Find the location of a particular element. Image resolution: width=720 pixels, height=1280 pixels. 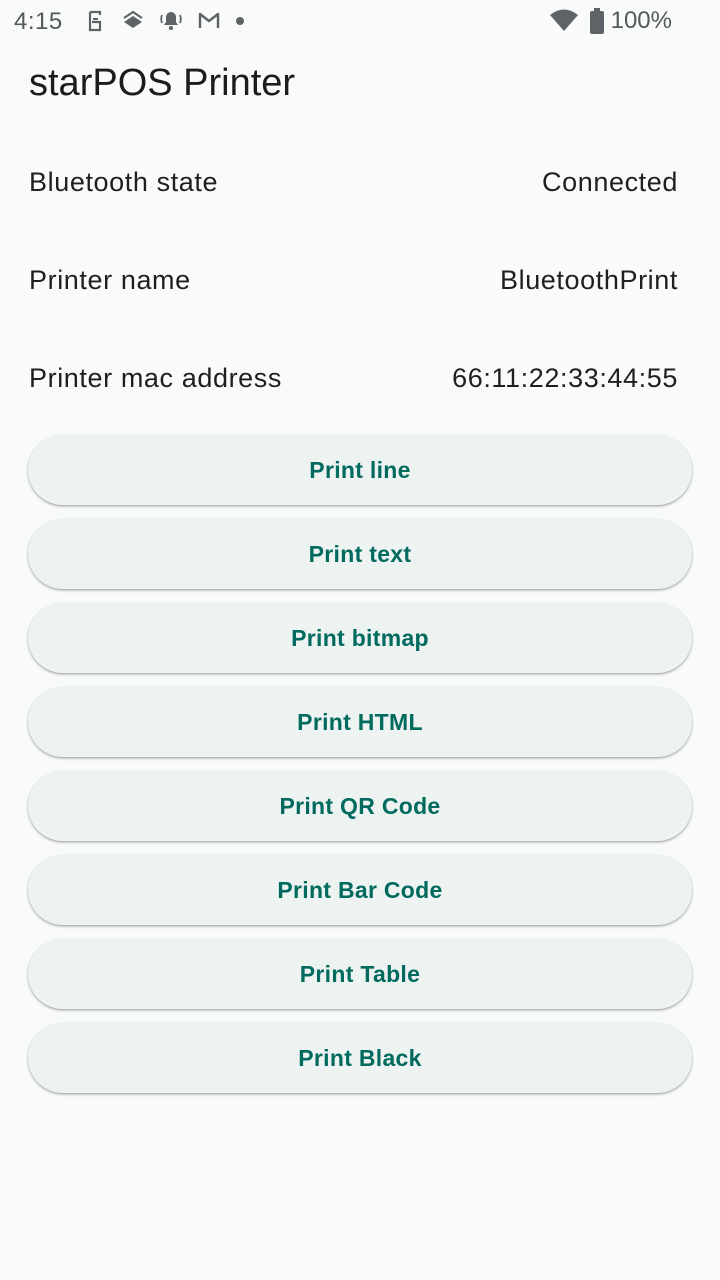

wifi-icon is located at coordinates (563, 20).